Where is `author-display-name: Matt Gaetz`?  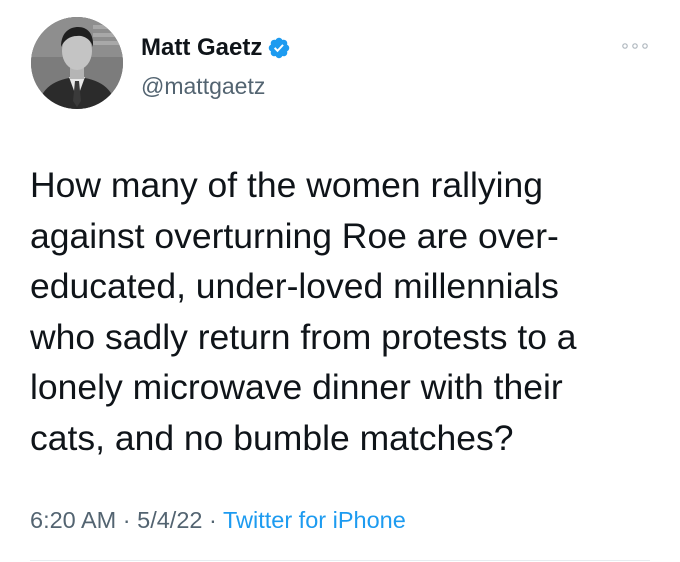
author-display-name: Matt Gaetz is located at coordinates (201, 48).